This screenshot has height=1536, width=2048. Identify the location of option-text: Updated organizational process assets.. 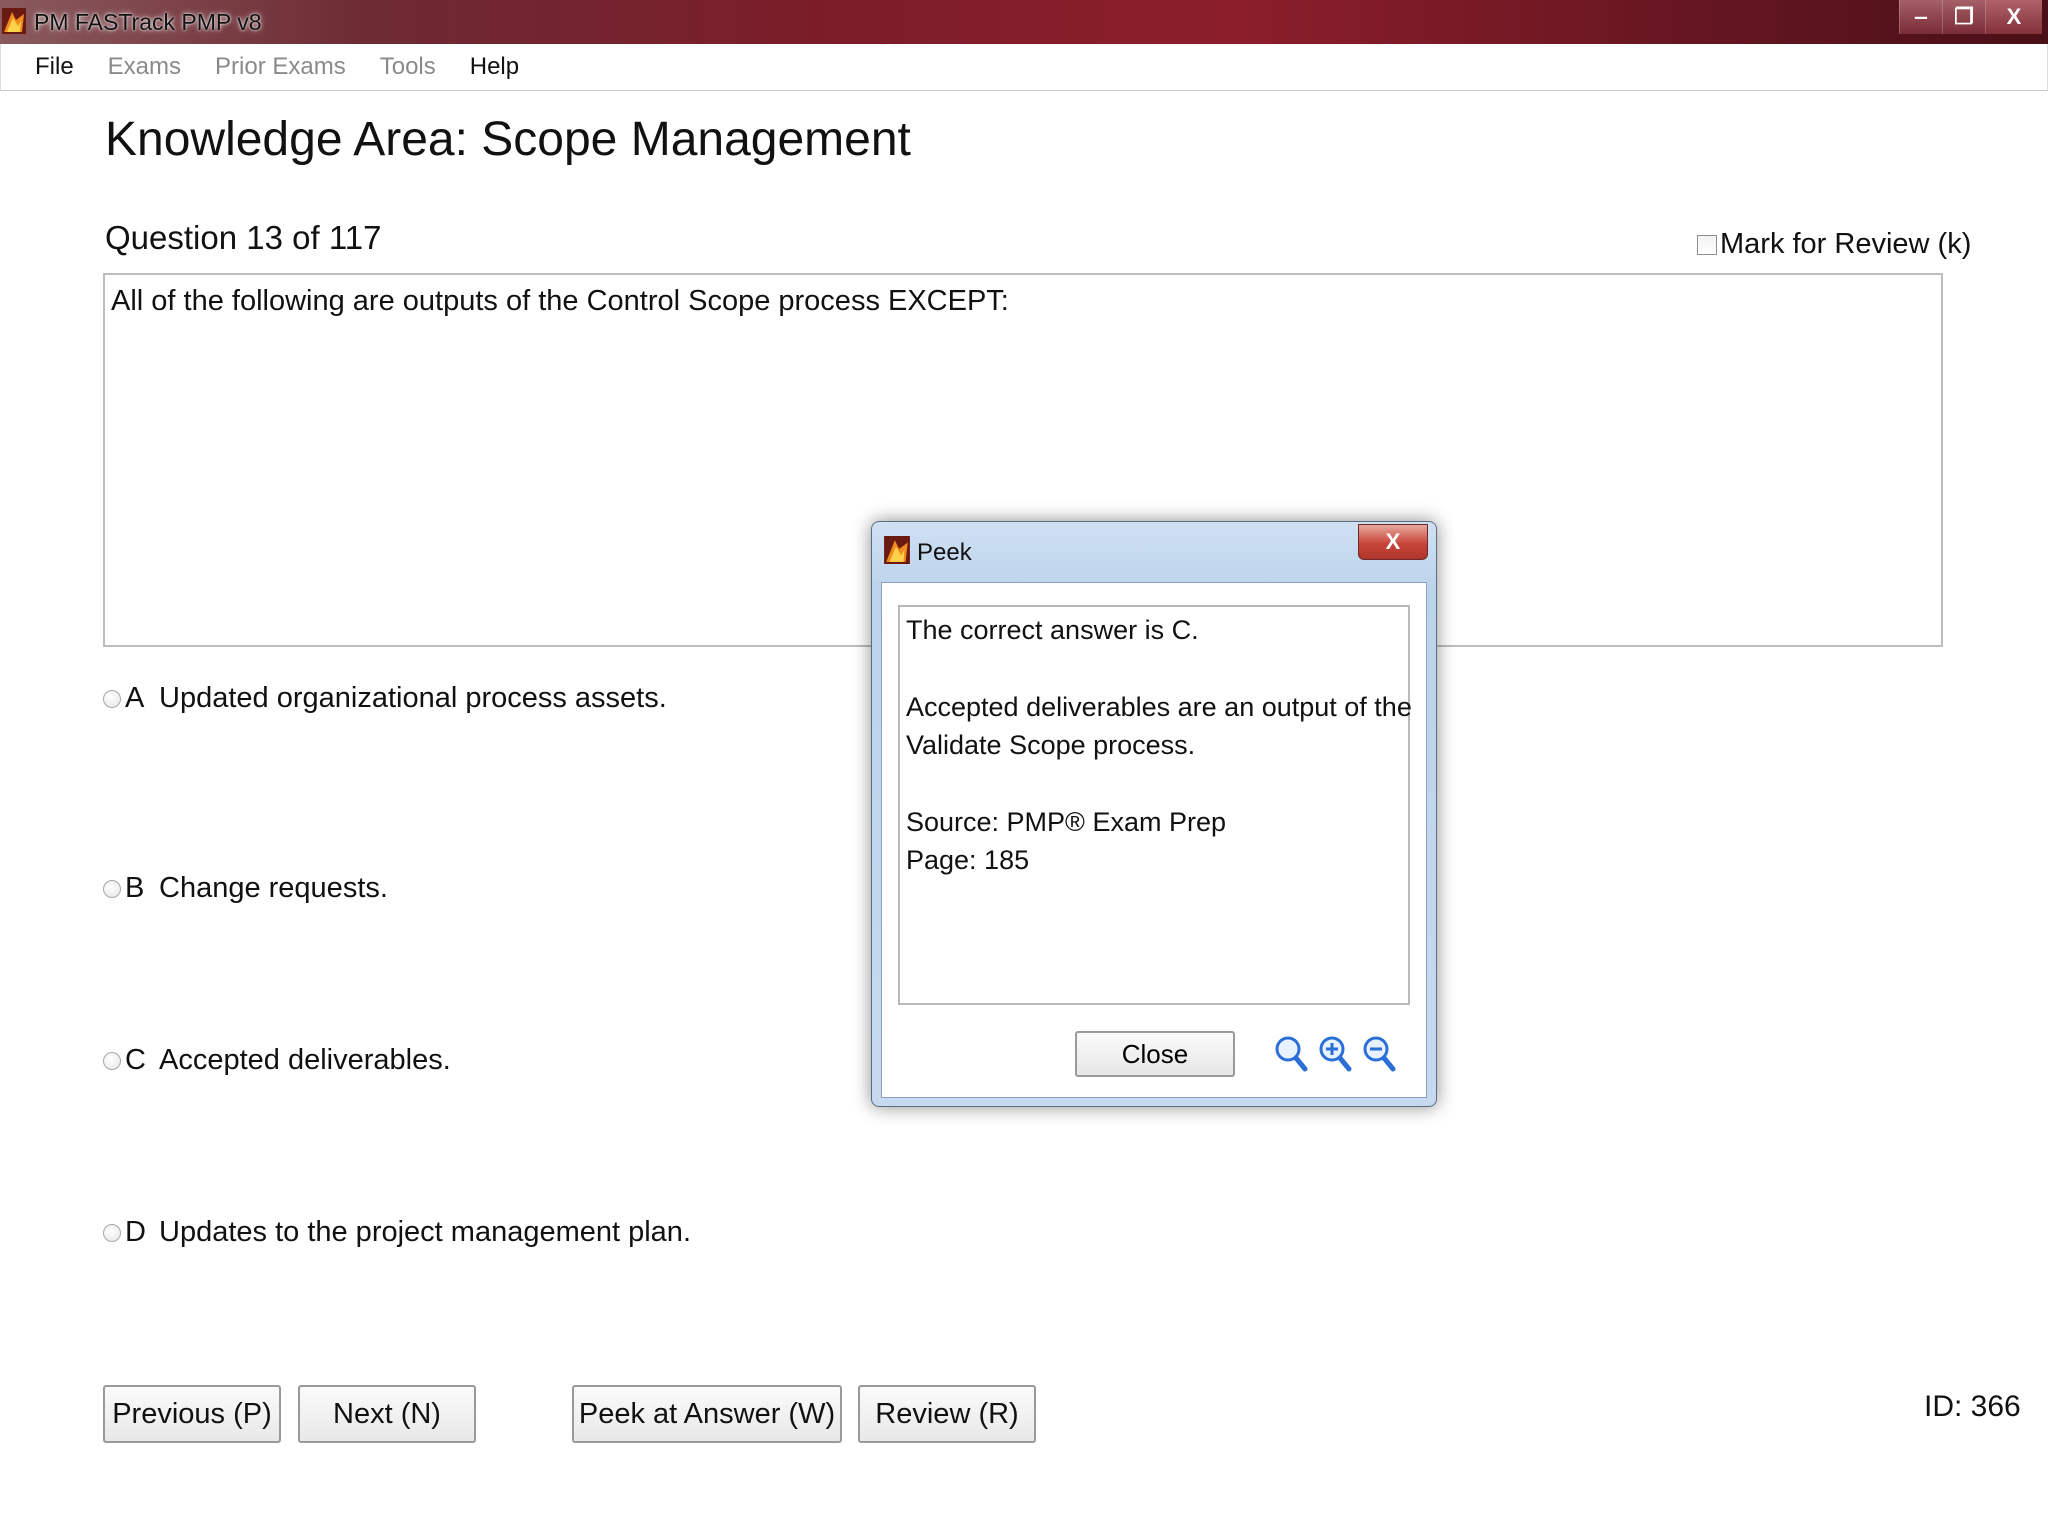
(413, 698).